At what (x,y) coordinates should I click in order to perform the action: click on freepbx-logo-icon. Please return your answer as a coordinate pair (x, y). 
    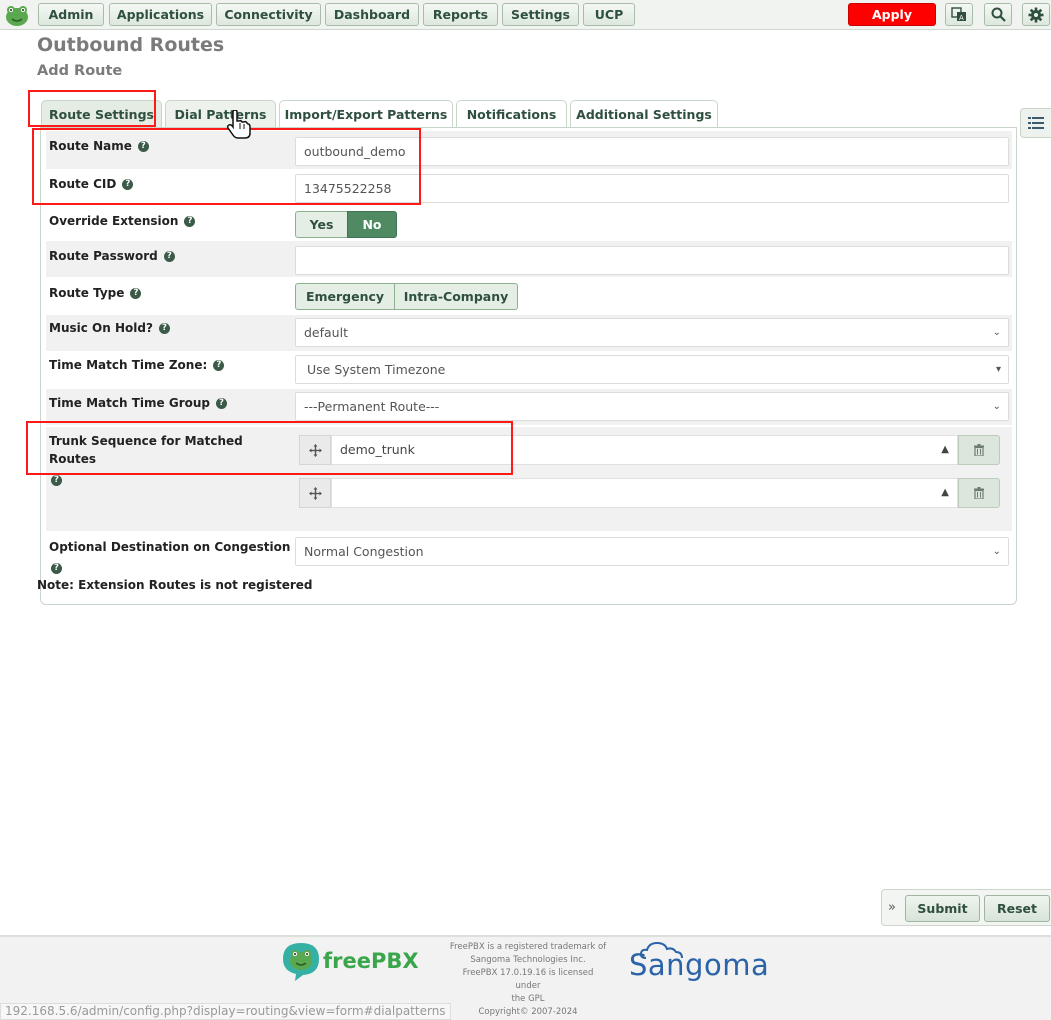
    Looking at the image, I should click on (301, 962).